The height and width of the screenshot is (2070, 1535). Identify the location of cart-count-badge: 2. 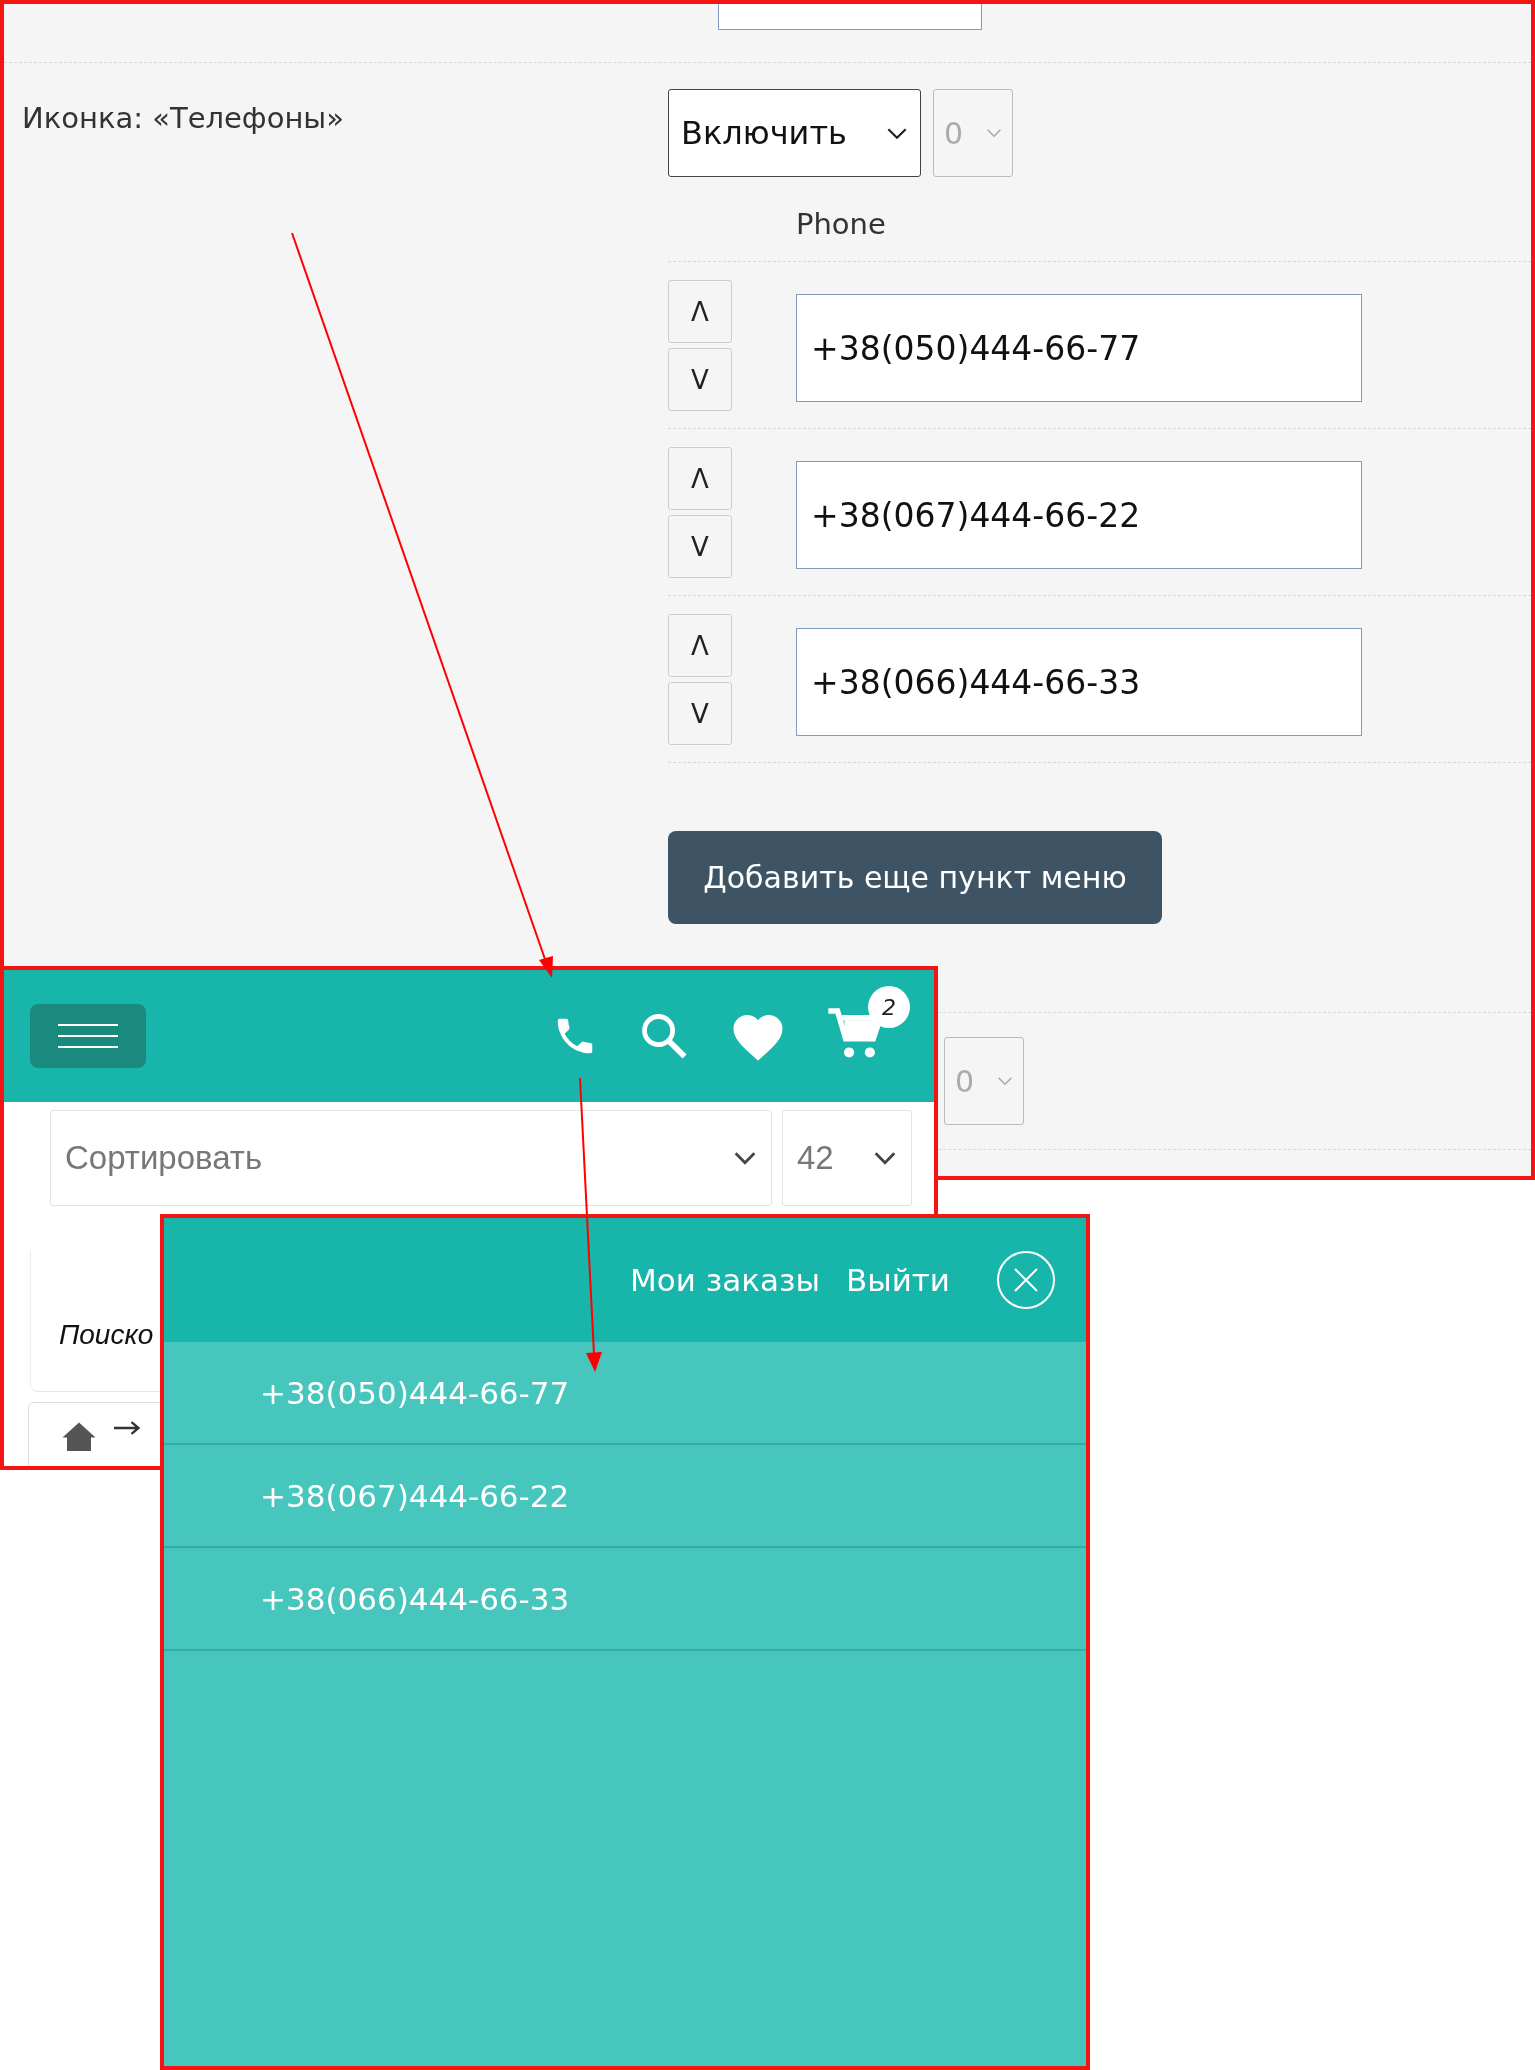
(889, 1007).